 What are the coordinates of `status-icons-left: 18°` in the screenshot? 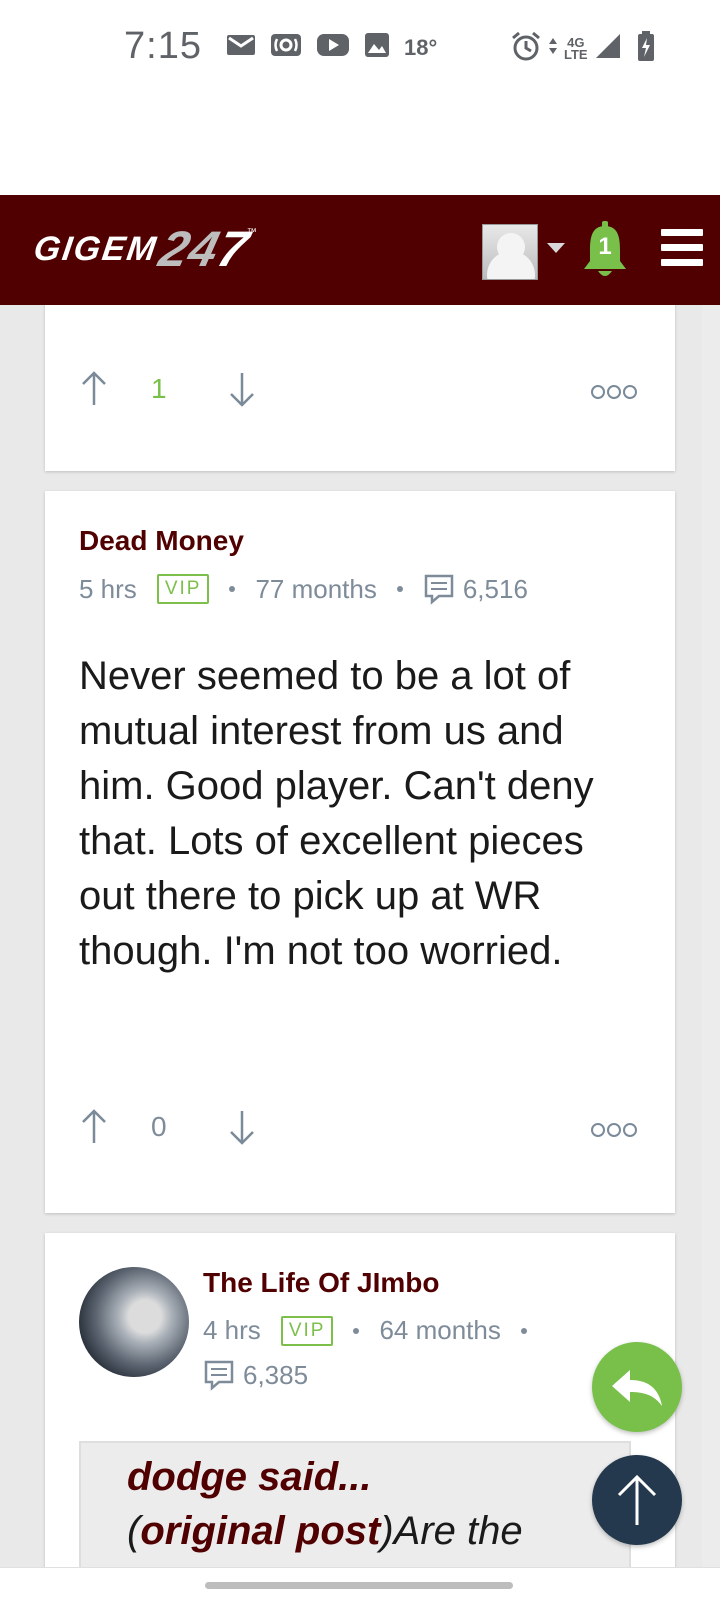 It's located at (331, 47).